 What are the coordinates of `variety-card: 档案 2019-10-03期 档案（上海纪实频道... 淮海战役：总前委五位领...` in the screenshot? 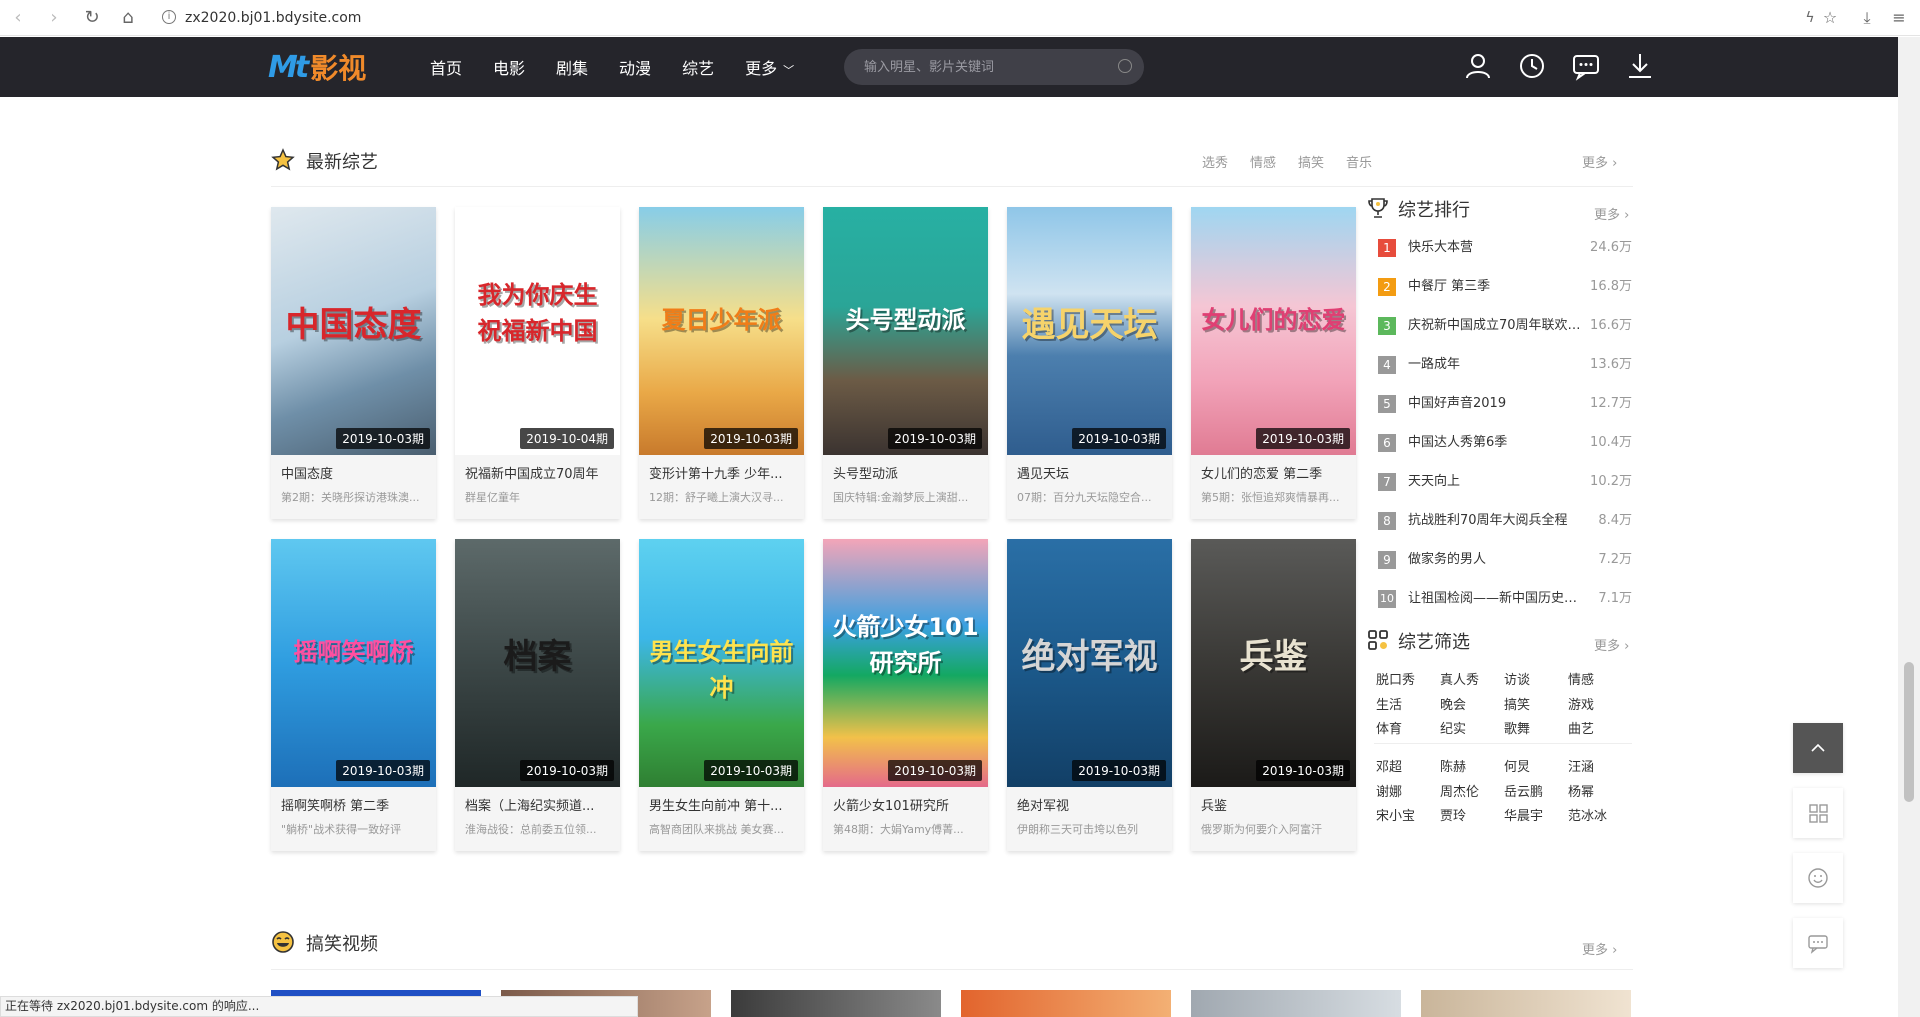 It's located at (537, 695).